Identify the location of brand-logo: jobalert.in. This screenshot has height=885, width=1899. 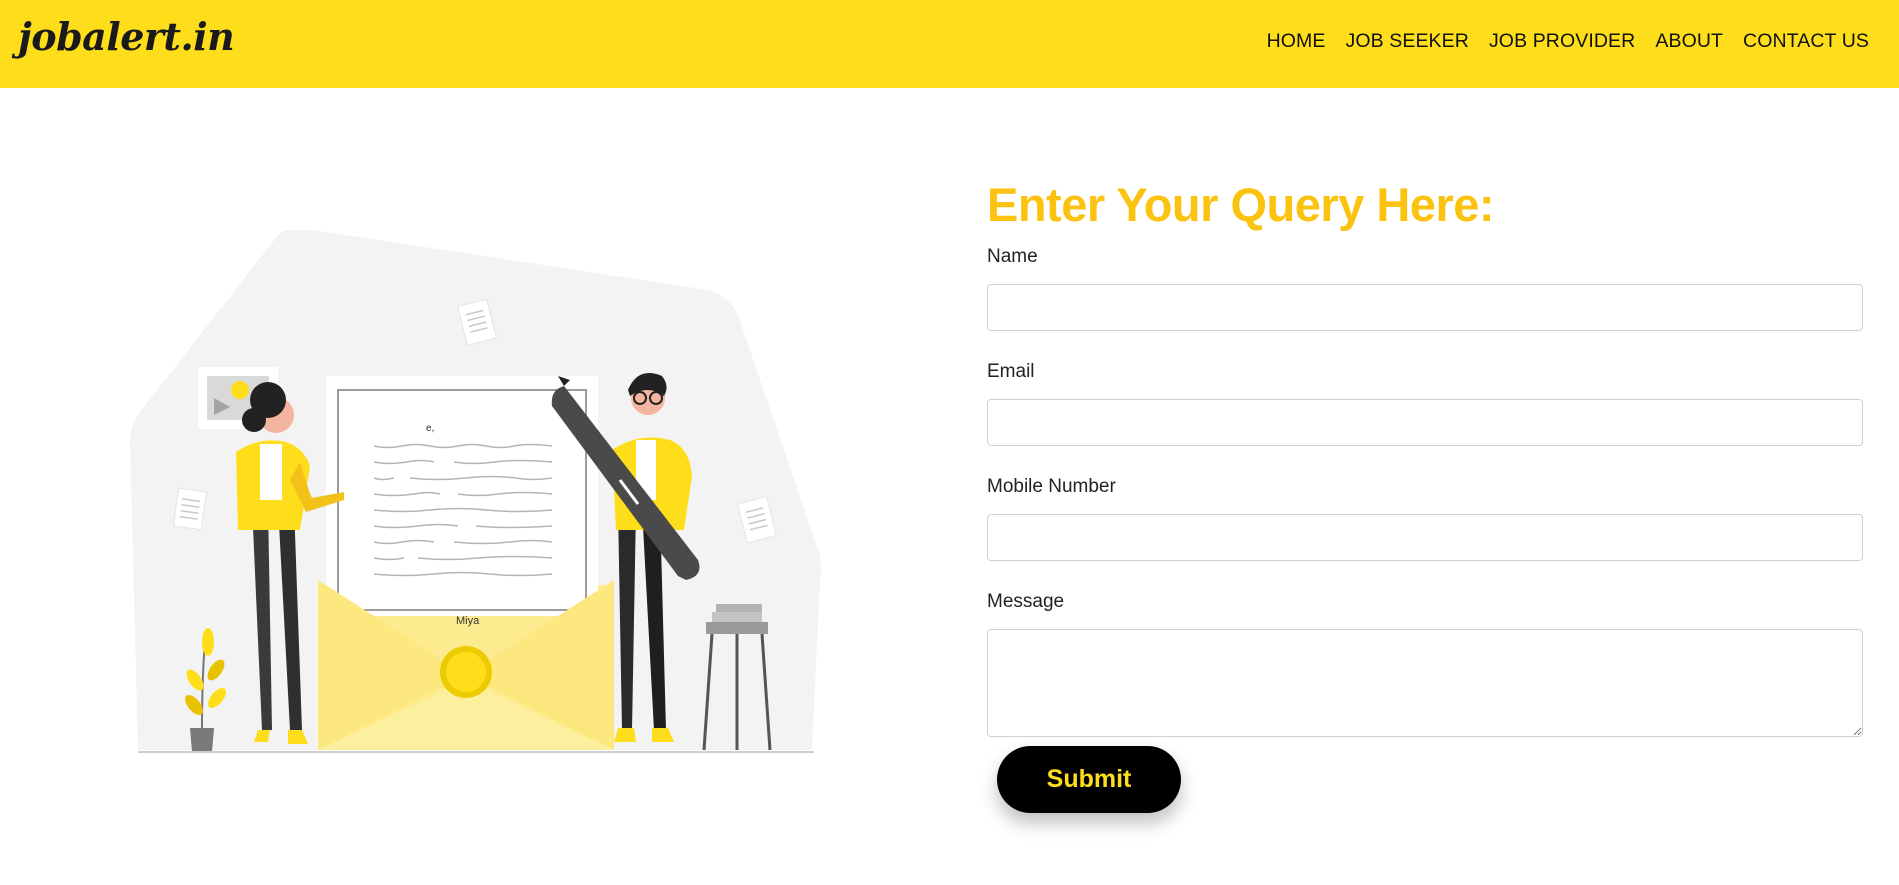
(126, 36).